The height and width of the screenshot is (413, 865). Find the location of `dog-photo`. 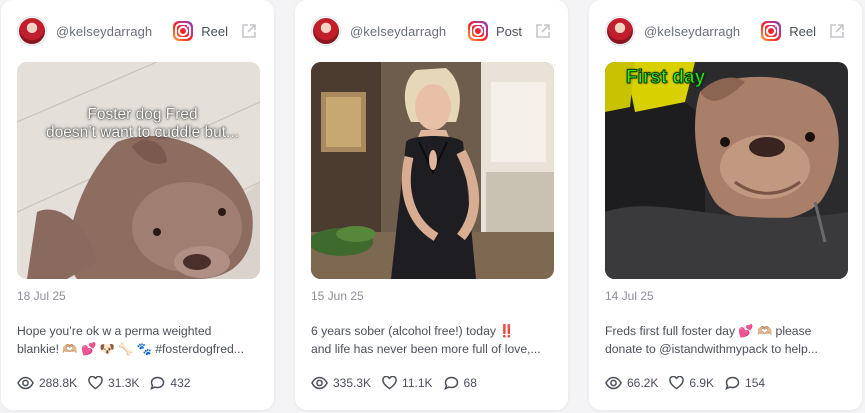

dog-photo is located at coordinates (138, 170).